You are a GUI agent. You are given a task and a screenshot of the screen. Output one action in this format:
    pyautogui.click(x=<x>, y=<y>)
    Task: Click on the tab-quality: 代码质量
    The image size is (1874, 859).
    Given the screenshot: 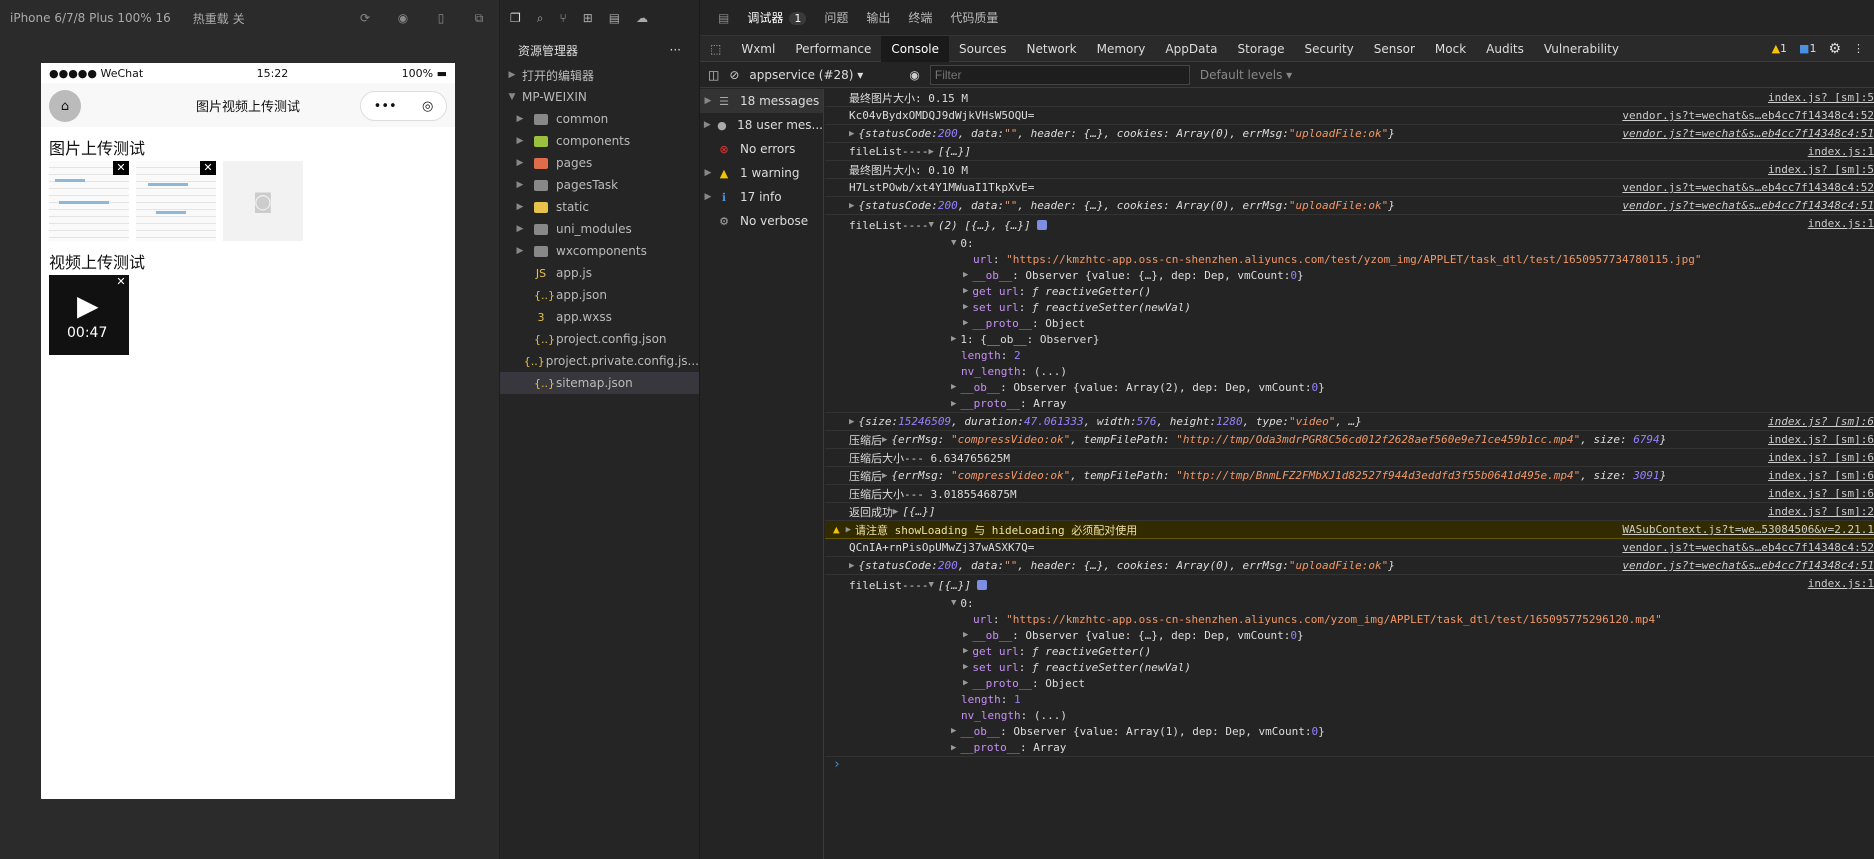 What is the action you would take?
    pyautogui.click(x=974, y=17)
    